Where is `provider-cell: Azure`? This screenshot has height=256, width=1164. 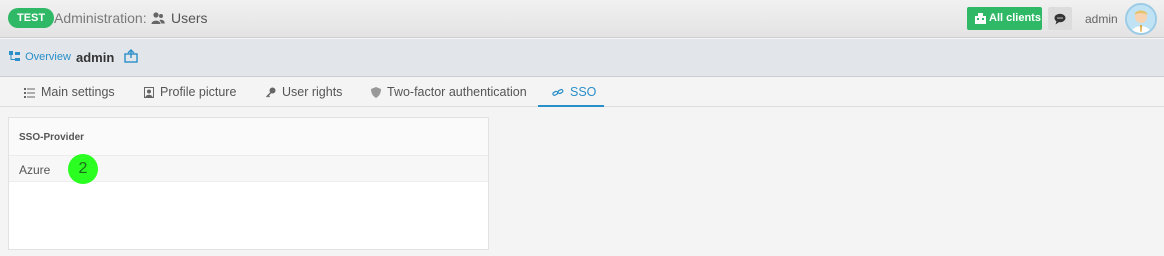 provider-cell: Azure is located at coordinates (35, 170).